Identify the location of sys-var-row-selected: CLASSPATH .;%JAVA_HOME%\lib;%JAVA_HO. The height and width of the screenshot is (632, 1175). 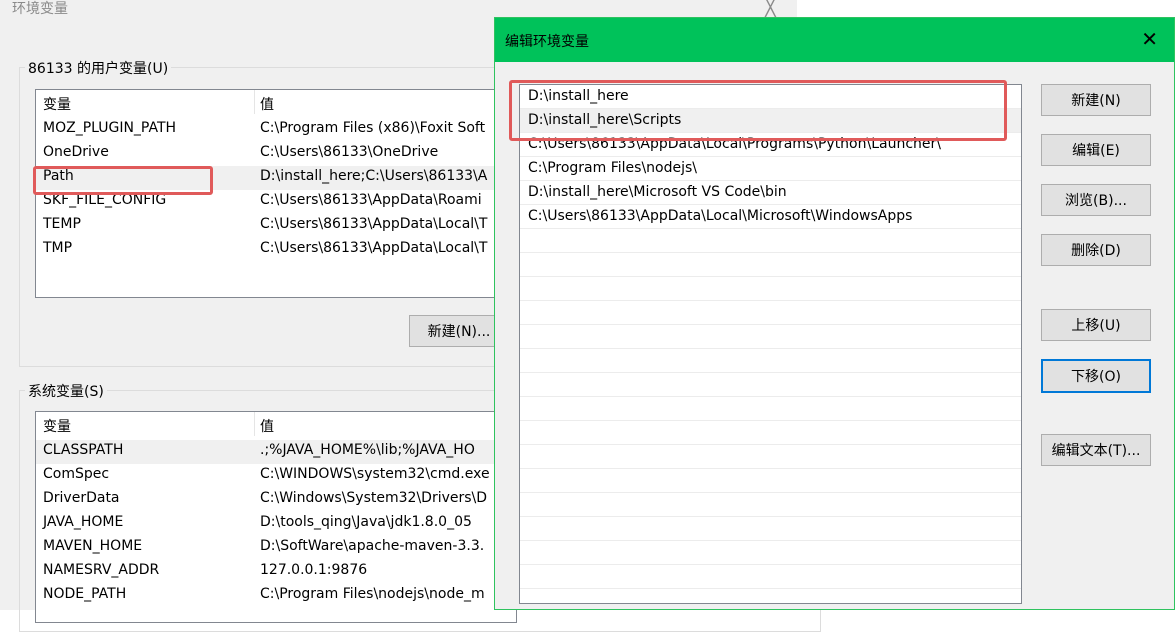
(276, 452).